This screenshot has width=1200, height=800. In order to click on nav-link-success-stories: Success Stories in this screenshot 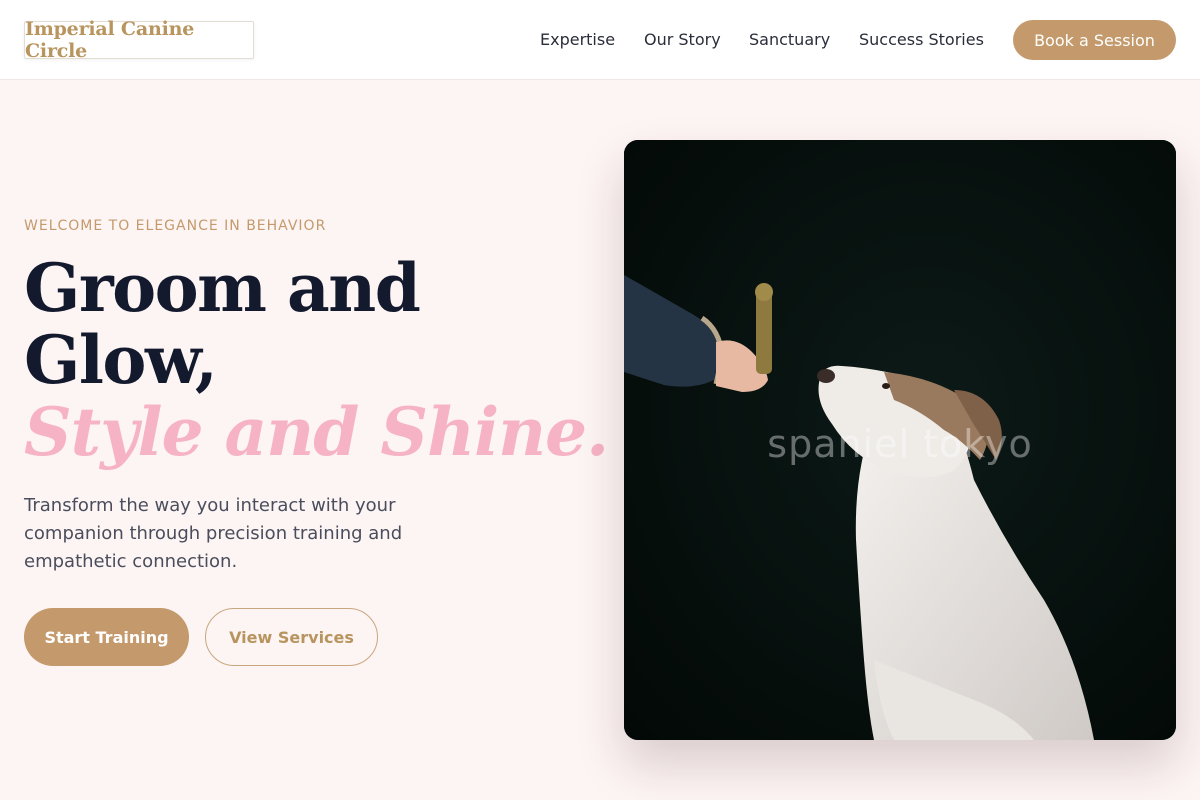, I will do `click(921, 39)`.